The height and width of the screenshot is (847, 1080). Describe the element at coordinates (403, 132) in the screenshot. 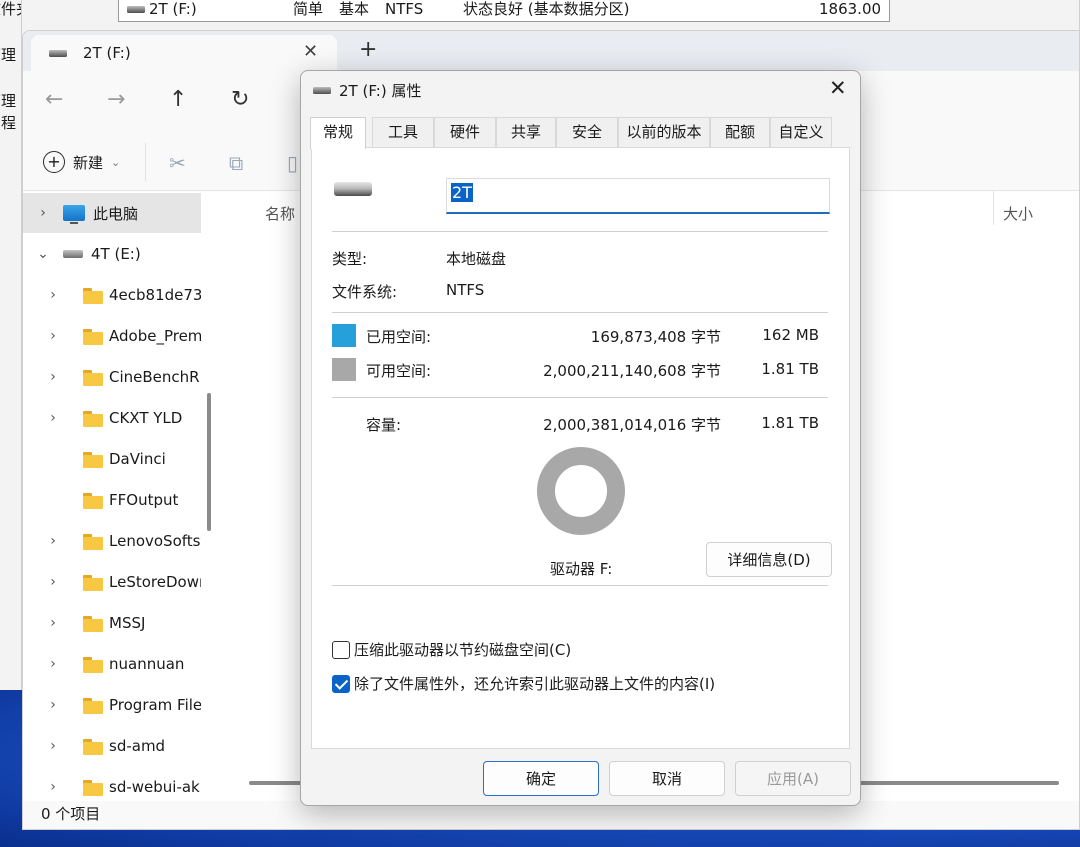

I see `tab-tools: 工具` at that location.